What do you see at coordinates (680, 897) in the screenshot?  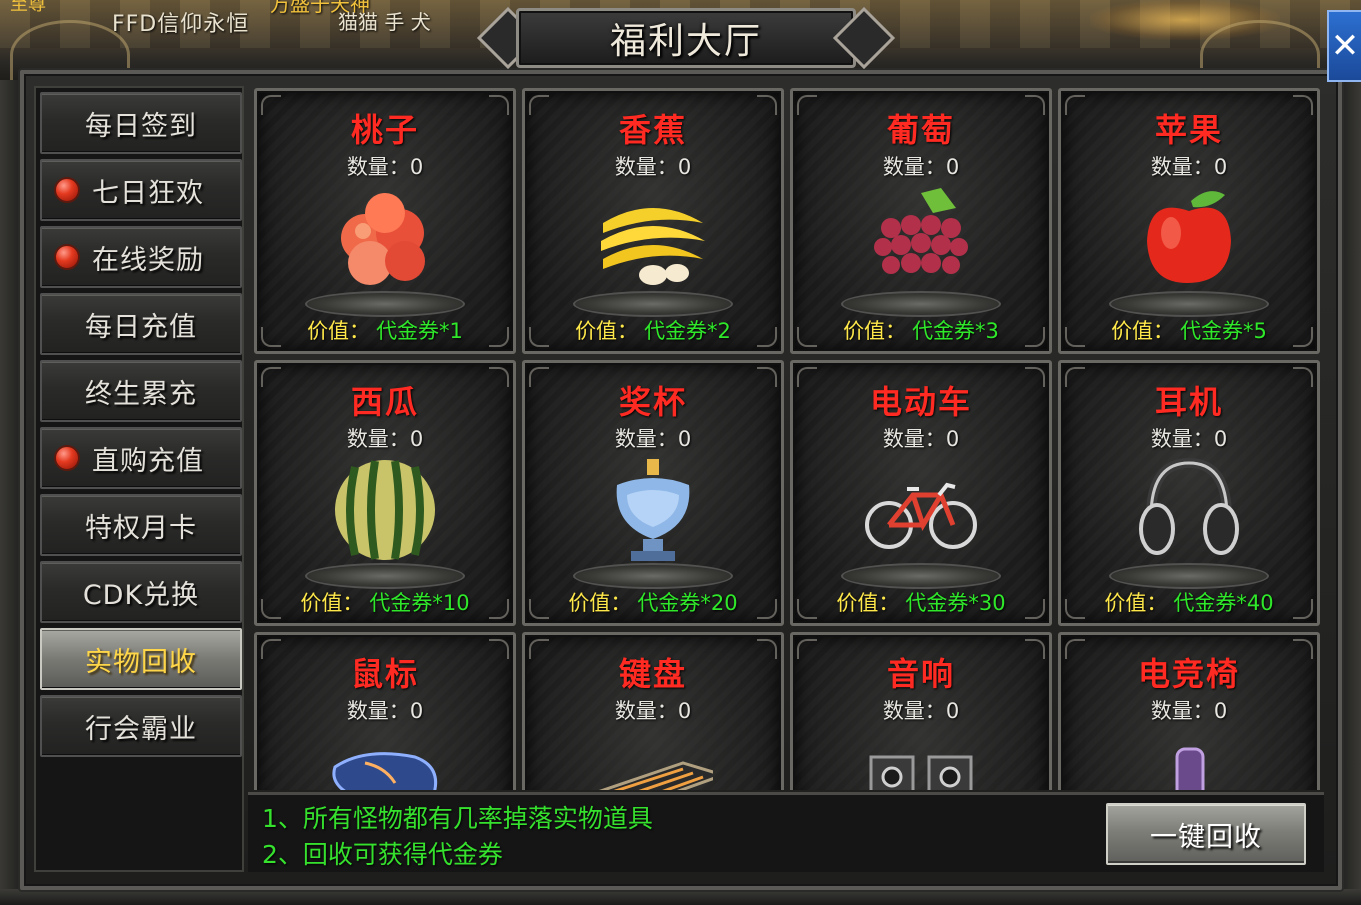 I see `frame-rail-bottom` at bounding box center [680, 897].